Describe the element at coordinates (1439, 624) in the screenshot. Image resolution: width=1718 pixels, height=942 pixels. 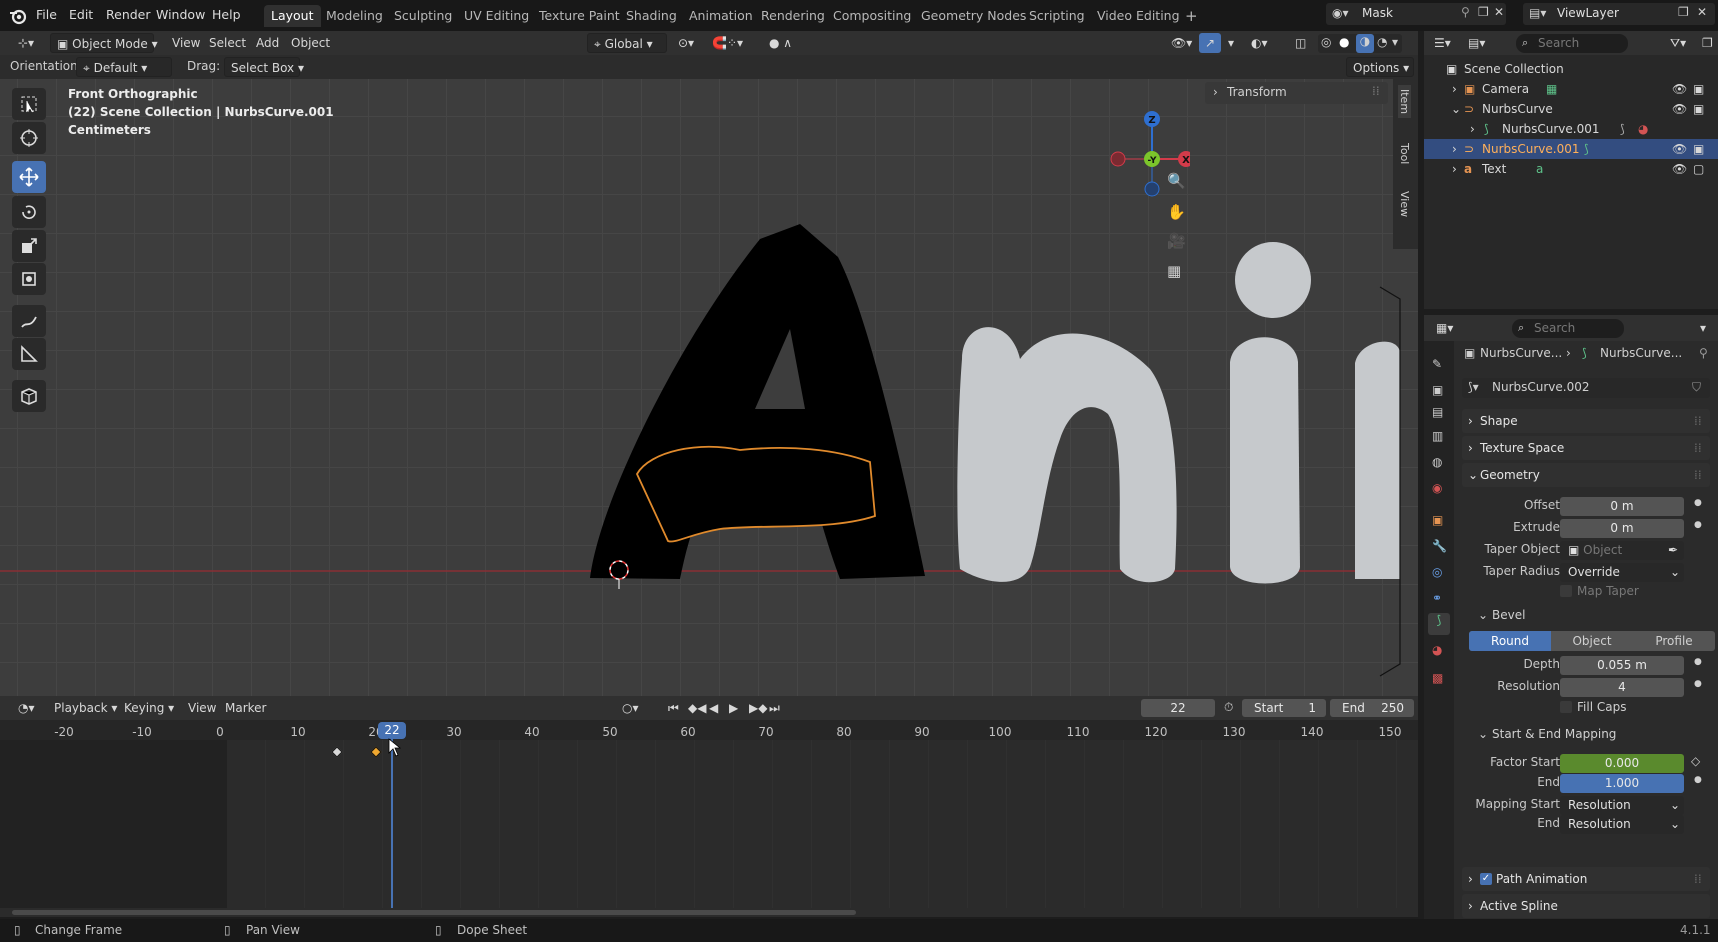
I see `curve-data-tab-icon: ⟆` at that location.